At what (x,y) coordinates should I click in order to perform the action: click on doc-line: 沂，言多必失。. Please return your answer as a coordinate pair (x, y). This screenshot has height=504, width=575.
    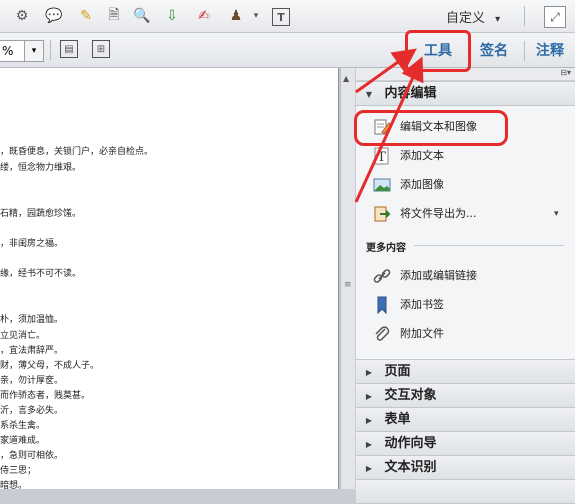
    Looking at the image, I should click on (32, 411).